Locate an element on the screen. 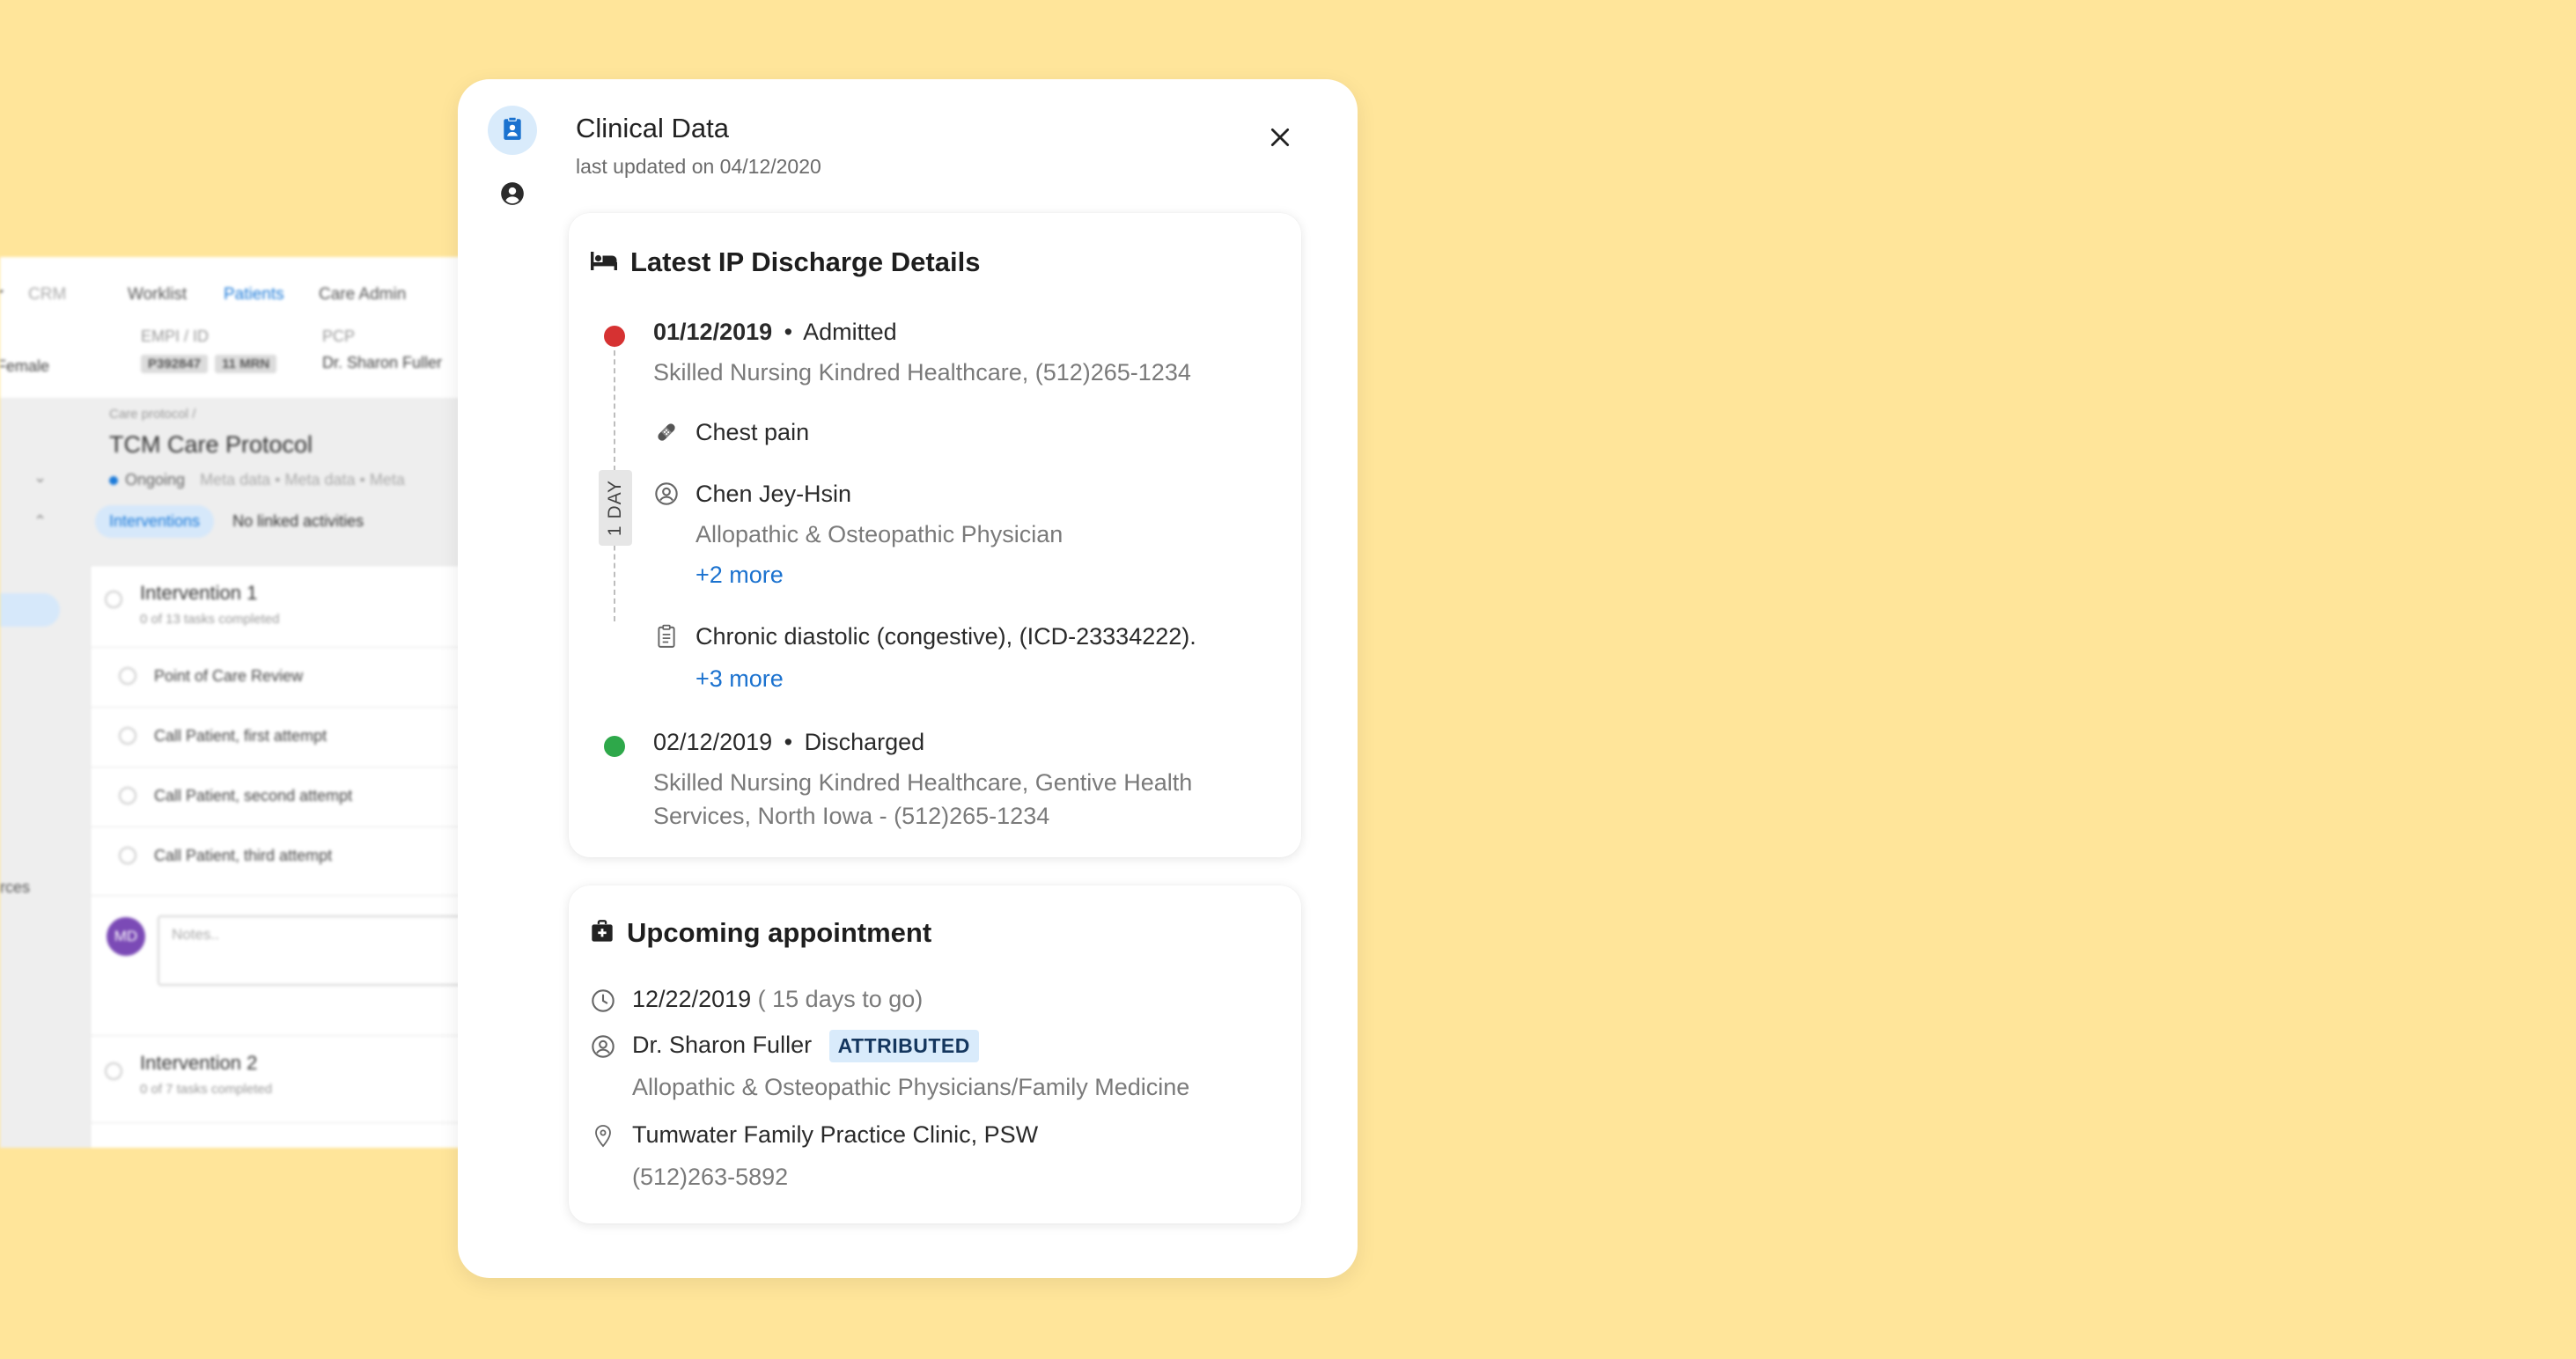  bandage-icon is located at coordinates (667, 432).